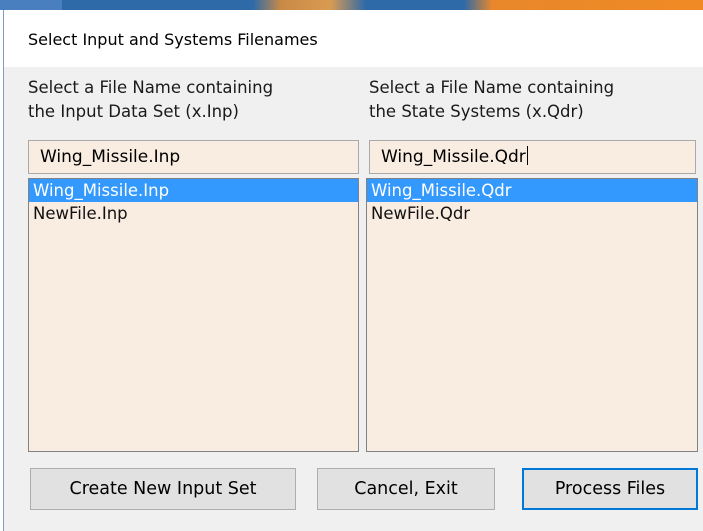 Image resolution: width=703 pixels, height=531 pixels. Describe the element at coordinates (476, 111) in the screenshot. I see `systems-label-line2: the State Systems (x.Qdr)` at that location.